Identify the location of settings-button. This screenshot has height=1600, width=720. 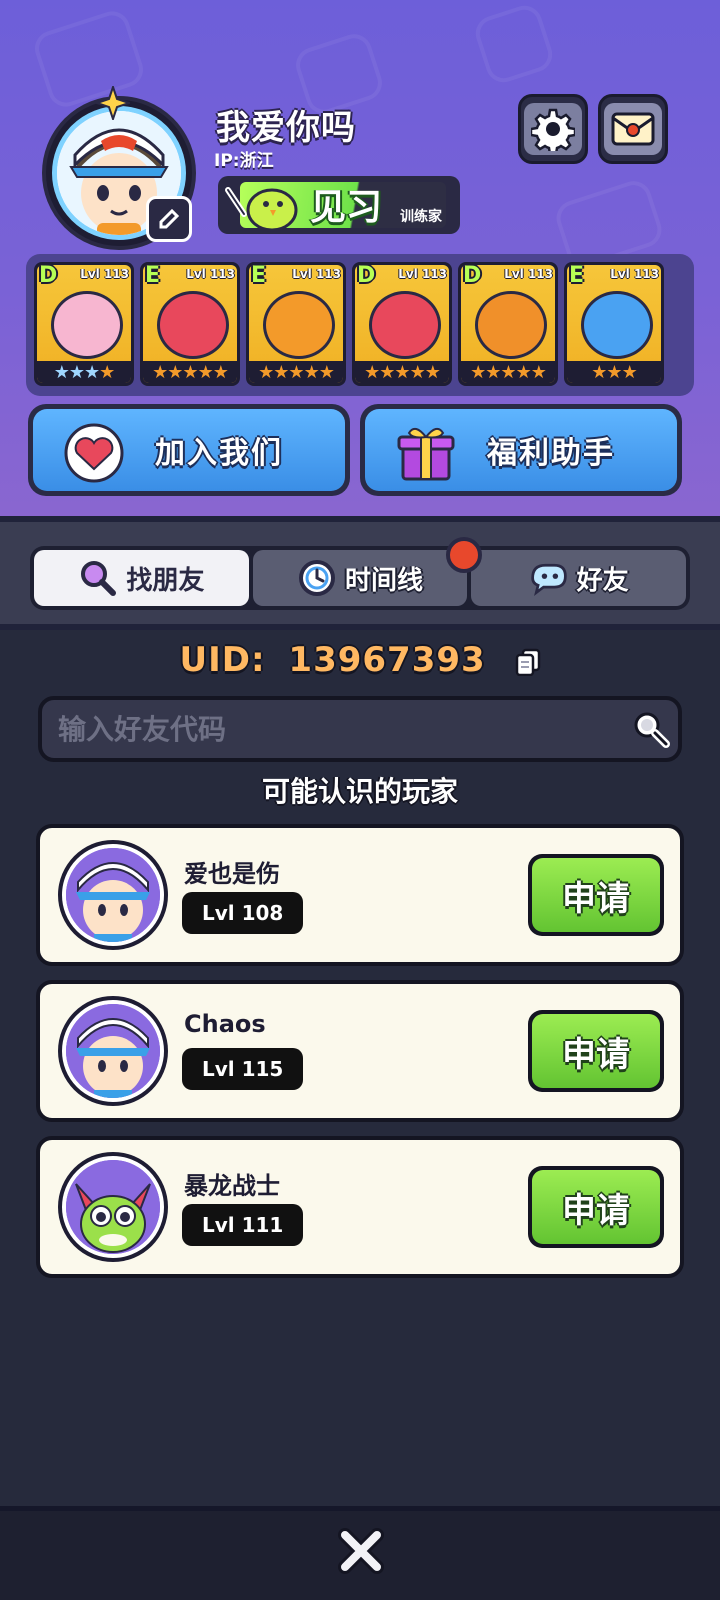
(553, 129).